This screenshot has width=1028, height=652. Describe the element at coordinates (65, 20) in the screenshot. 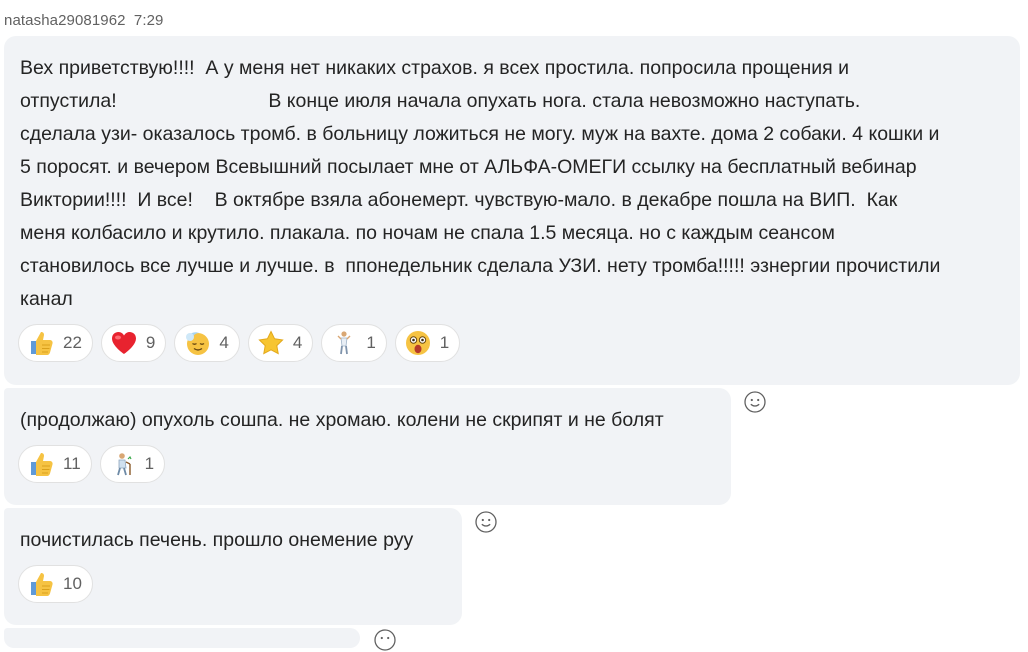

I see `author-name: natasha29081962` at that location.